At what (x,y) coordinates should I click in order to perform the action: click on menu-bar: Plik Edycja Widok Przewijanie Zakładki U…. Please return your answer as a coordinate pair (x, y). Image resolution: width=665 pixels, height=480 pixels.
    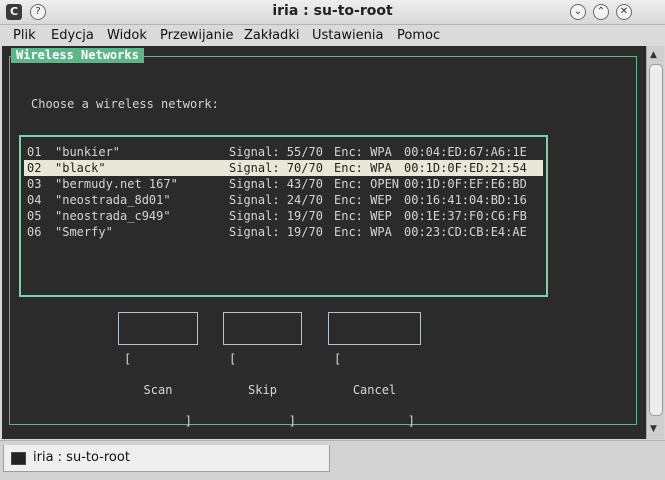
    Looking at the image, I should click on (332, 36).